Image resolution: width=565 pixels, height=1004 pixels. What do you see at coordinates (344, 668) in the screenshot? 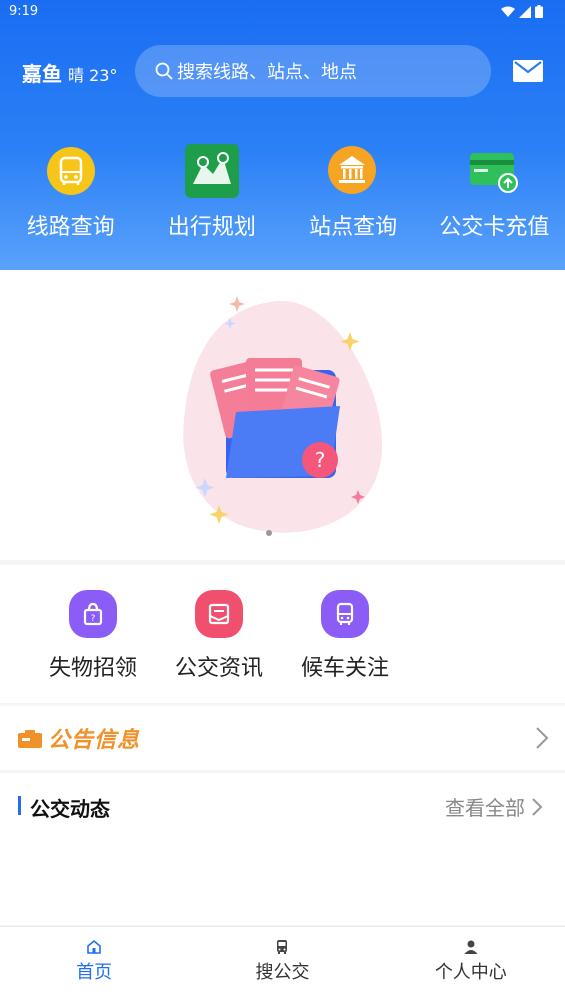
I see `feature-label: 候车关注` at bounding box center [344, 668].